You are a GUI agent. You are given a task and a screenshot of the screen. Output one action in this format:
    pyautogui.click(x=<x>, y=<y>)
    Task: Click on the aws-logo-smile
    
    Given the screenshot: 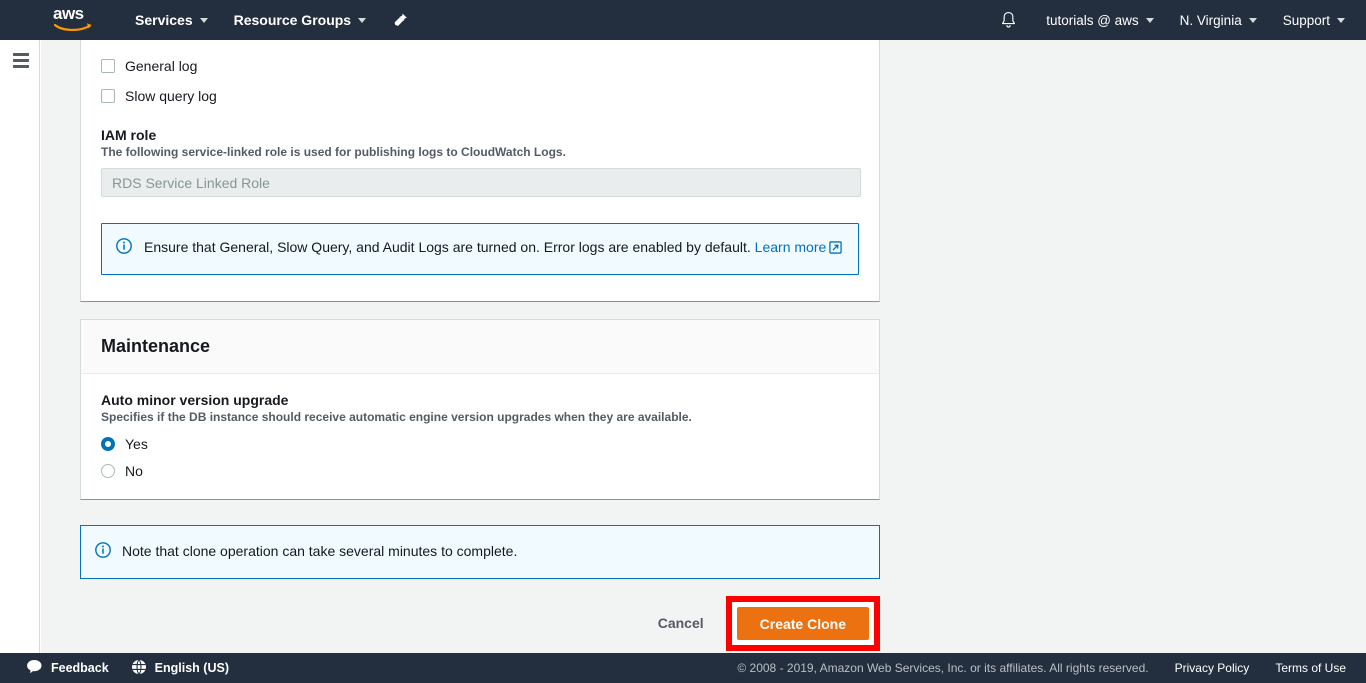 What is the action you would take?
    pyautogui.click(x=73, y=27)
    